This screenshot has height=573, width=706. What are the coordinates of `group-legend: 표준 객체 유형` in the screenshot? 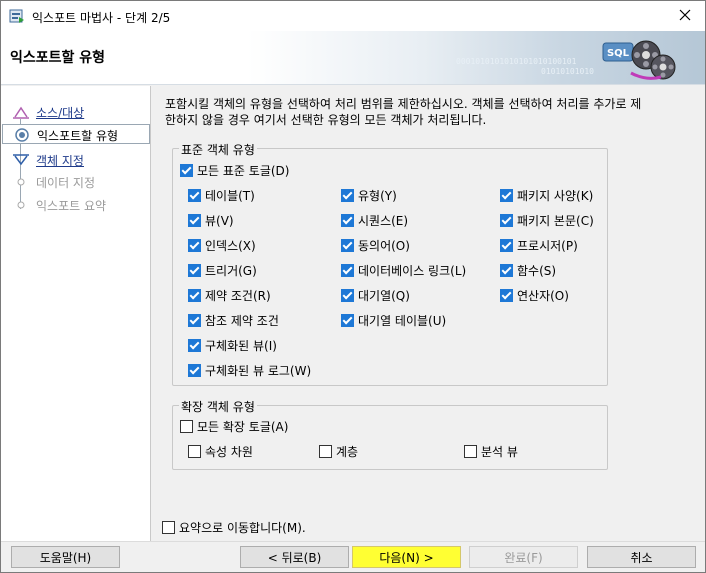 It's located at (218, 149).